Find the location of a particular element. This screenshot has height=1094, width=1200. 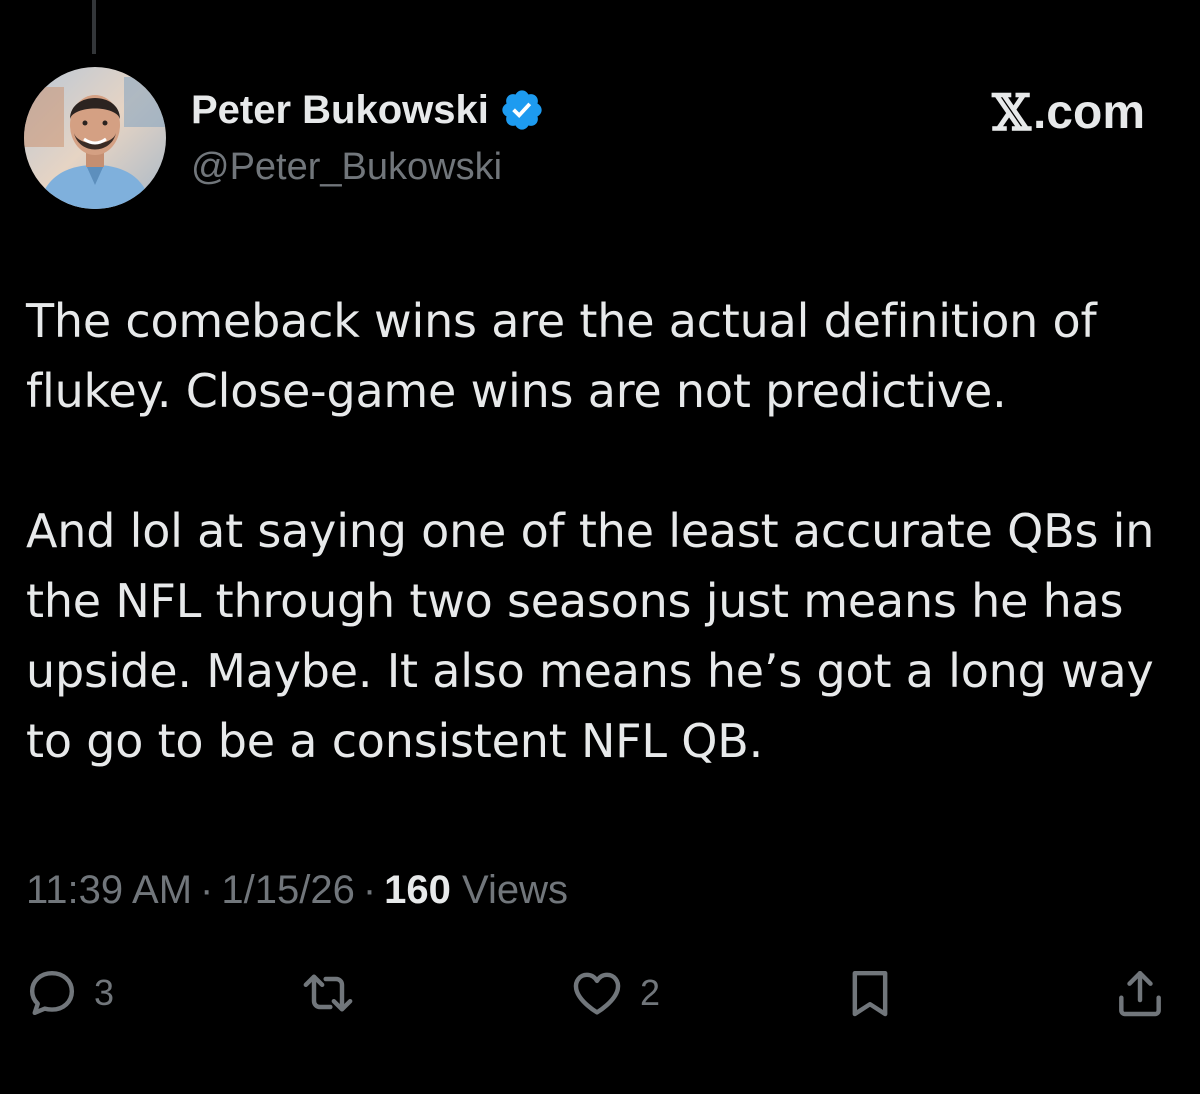

retweet-button is located at coordinates (328, 993).